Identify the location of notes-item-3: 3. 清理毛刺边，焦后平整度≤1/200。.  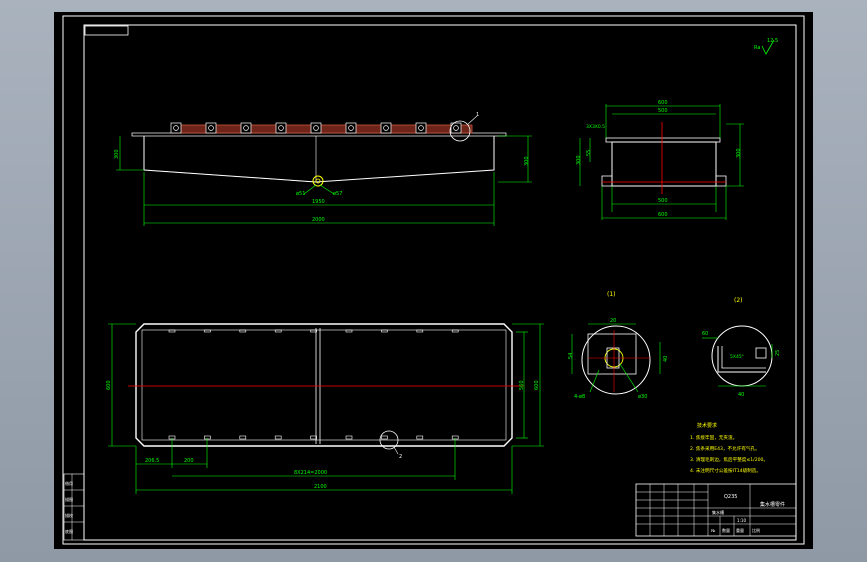
(729, 459).